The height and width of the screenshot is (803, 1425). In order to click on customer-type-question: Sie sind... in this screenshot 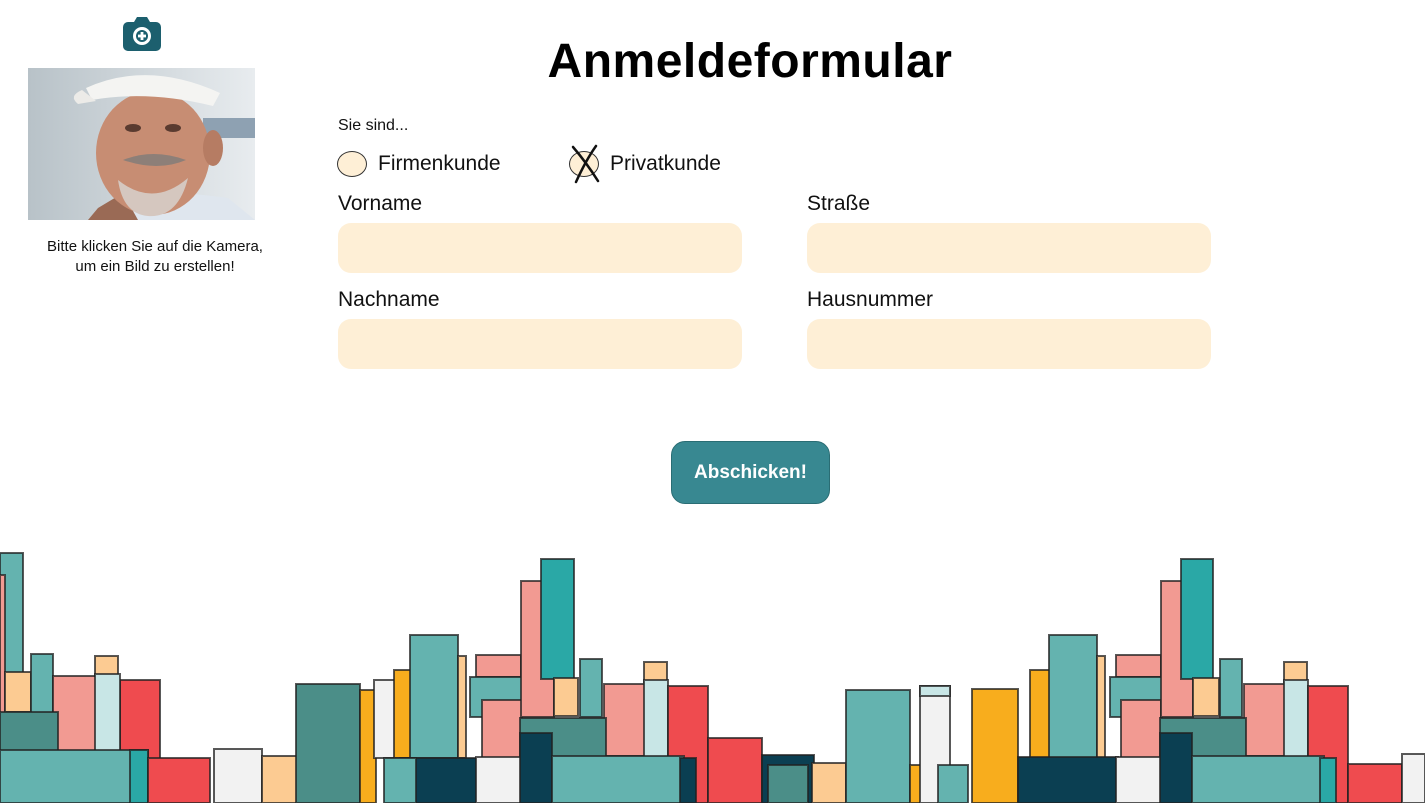, I will do `click(373, 125)`.